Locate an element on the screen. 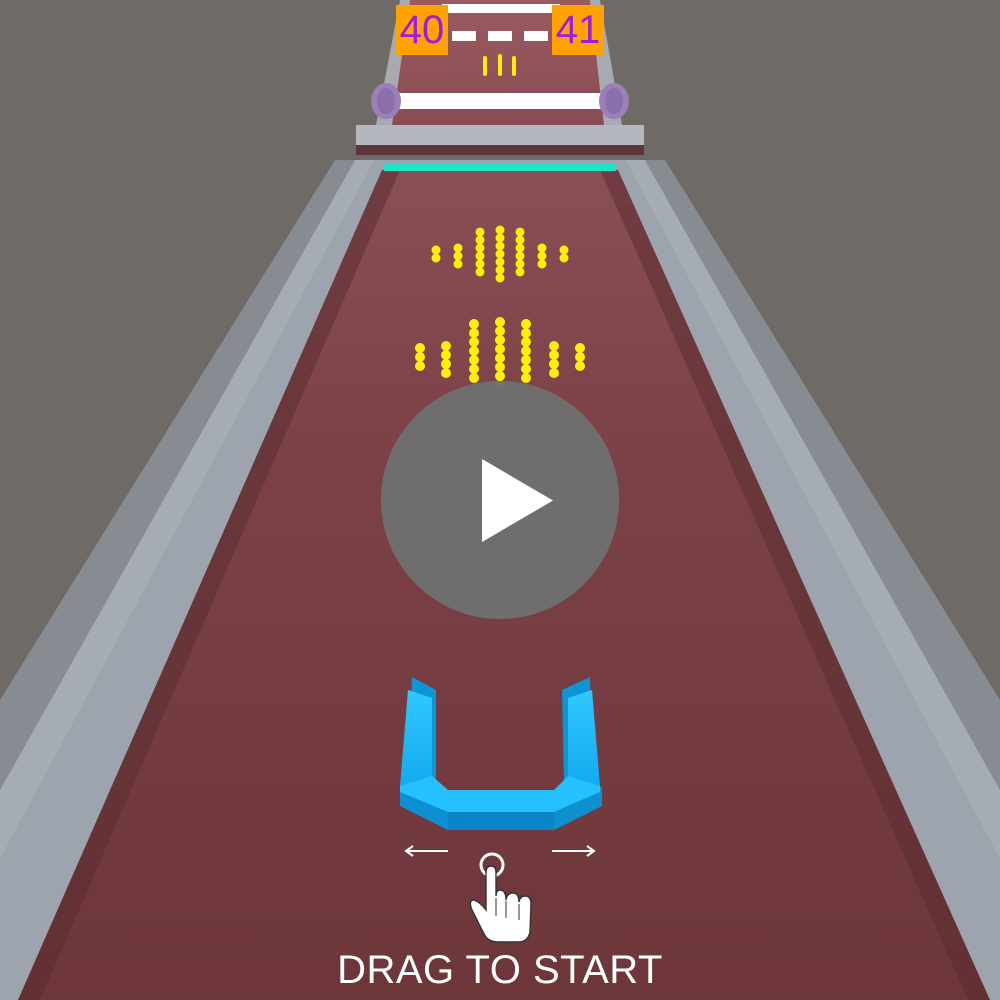  finish-line is located at coordinates (500, 167).